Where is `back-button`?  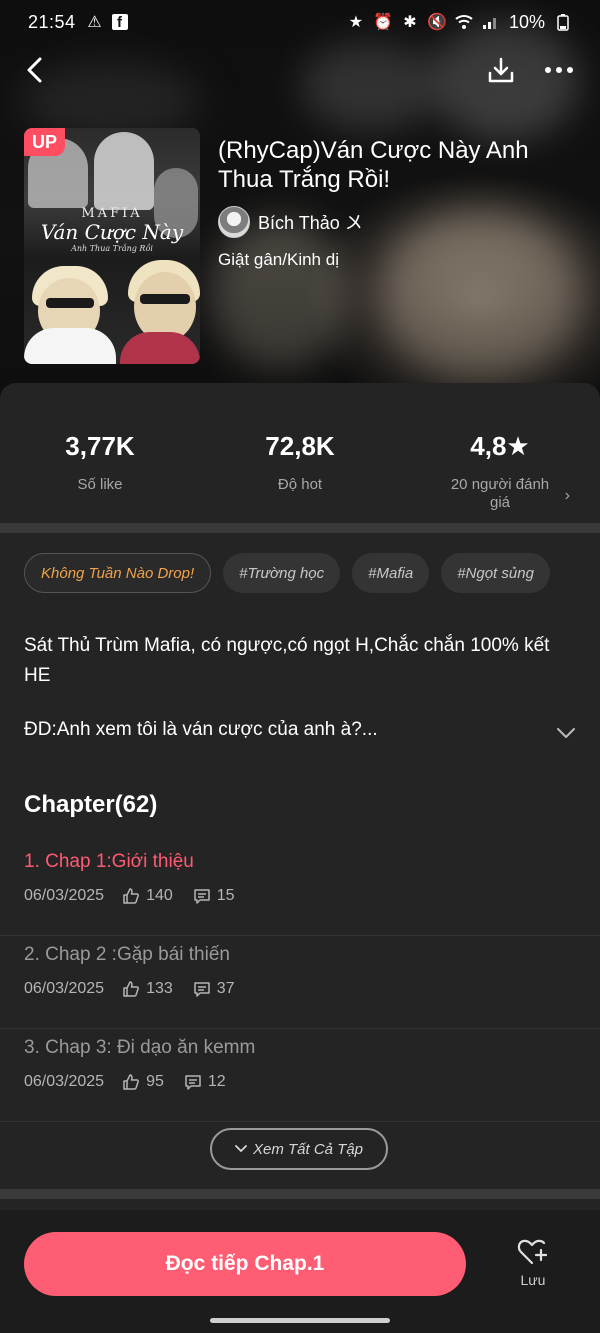 back-button is located at coordinates (34, 70).